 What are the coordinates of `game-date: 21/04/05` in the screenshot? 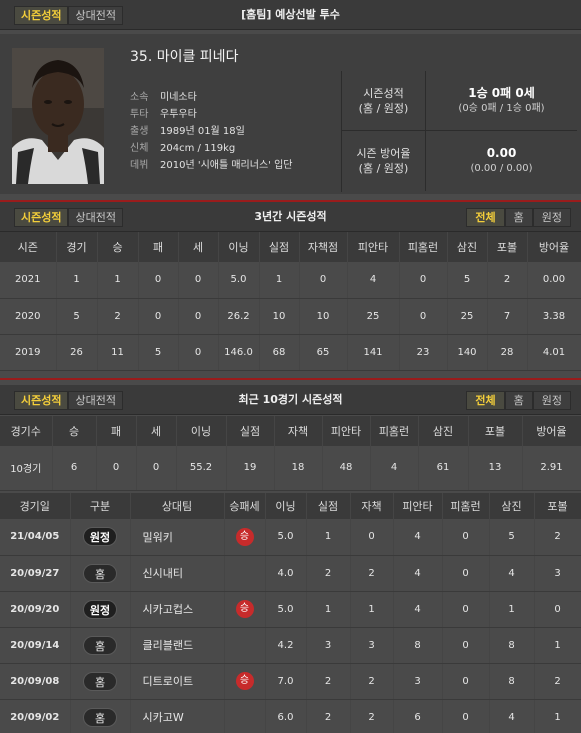 It's located at (35, 537).